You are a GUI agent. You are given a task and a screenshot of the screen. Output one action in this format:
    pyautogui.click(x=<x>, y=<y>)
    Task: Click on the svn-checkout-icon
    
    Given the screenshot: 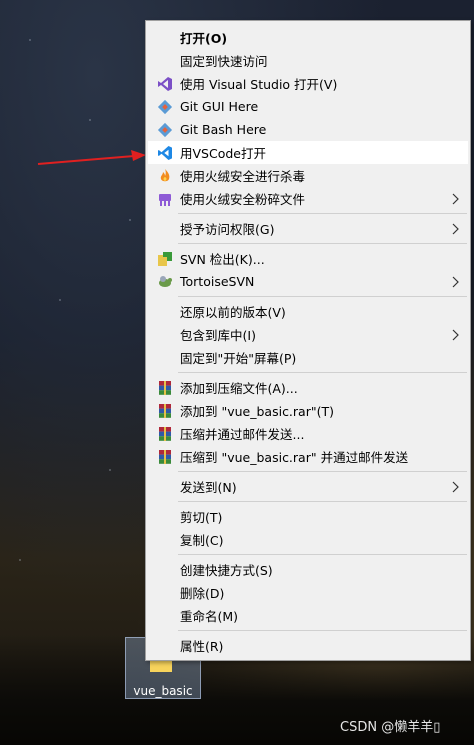 What is the action you would take?
    pyautogui.click(x=164, y=258)
    